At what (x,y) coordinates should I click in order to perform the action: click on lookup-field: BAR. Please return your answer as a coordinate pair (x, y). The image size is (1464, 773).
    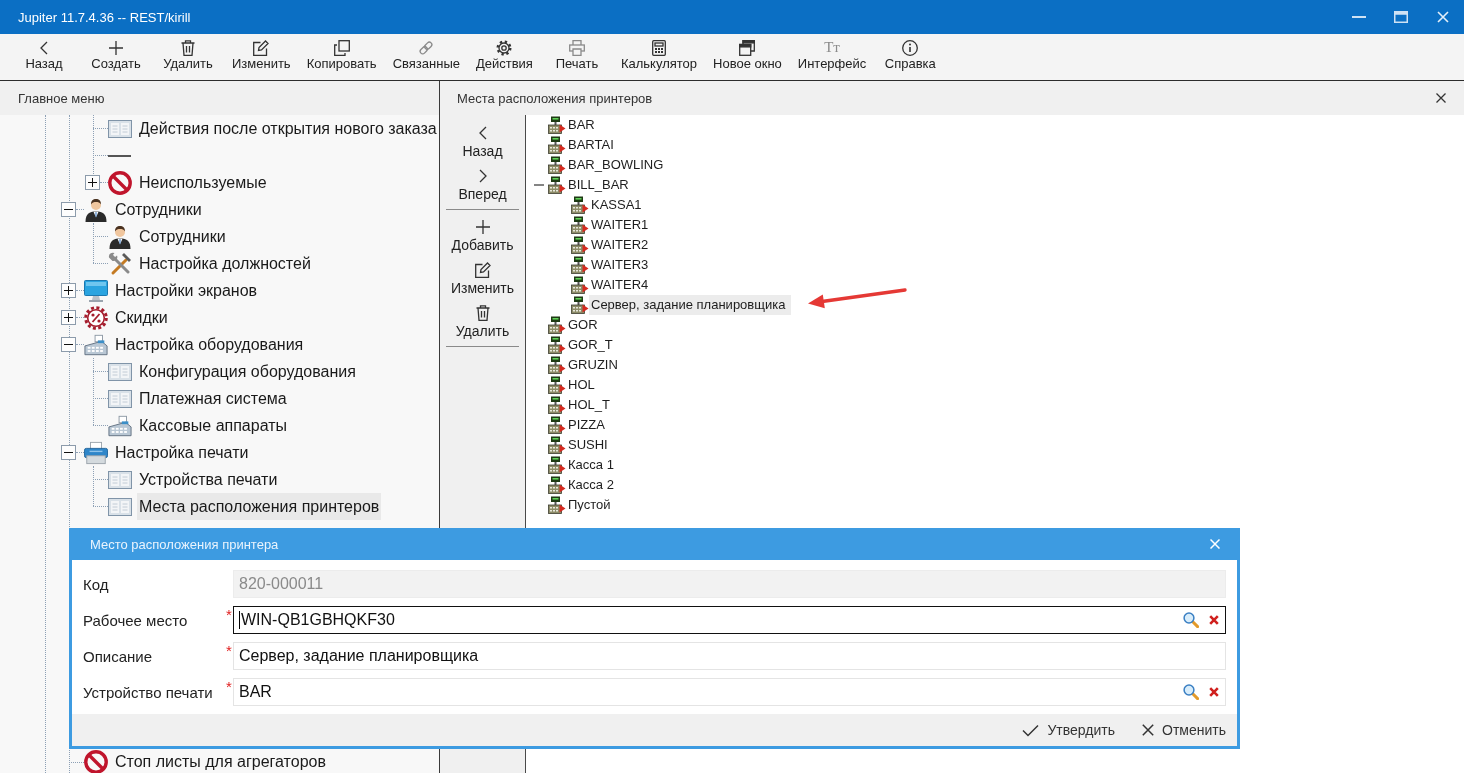
    Looking at the image, I should click on (729, 692).